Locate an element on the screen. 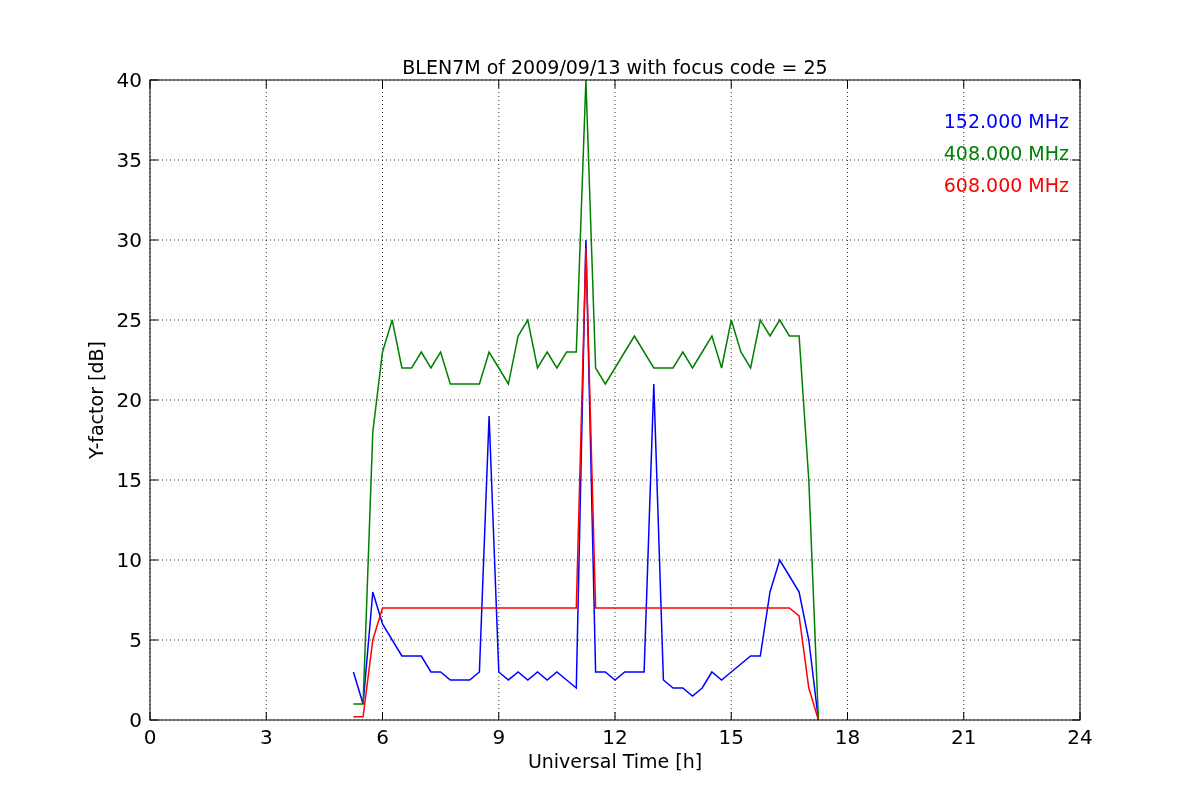 The height and width of the screenshot is (800, 1200). axis-label: Y-factor [dB] is located at coordinates (96, 400).